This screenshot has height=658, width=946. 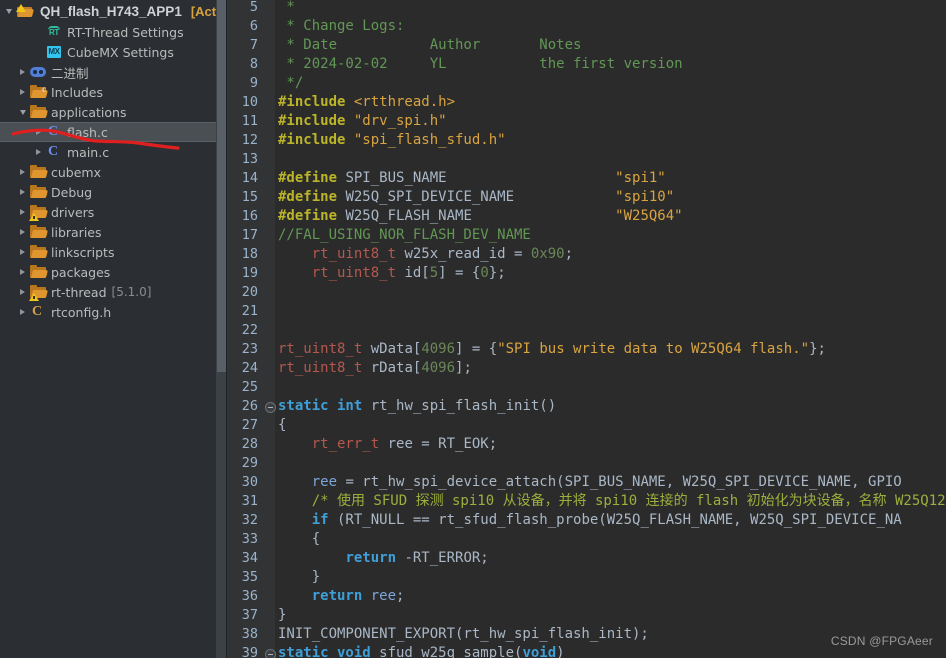 I want to click on line-number: 13, so click(x=249, y=159).